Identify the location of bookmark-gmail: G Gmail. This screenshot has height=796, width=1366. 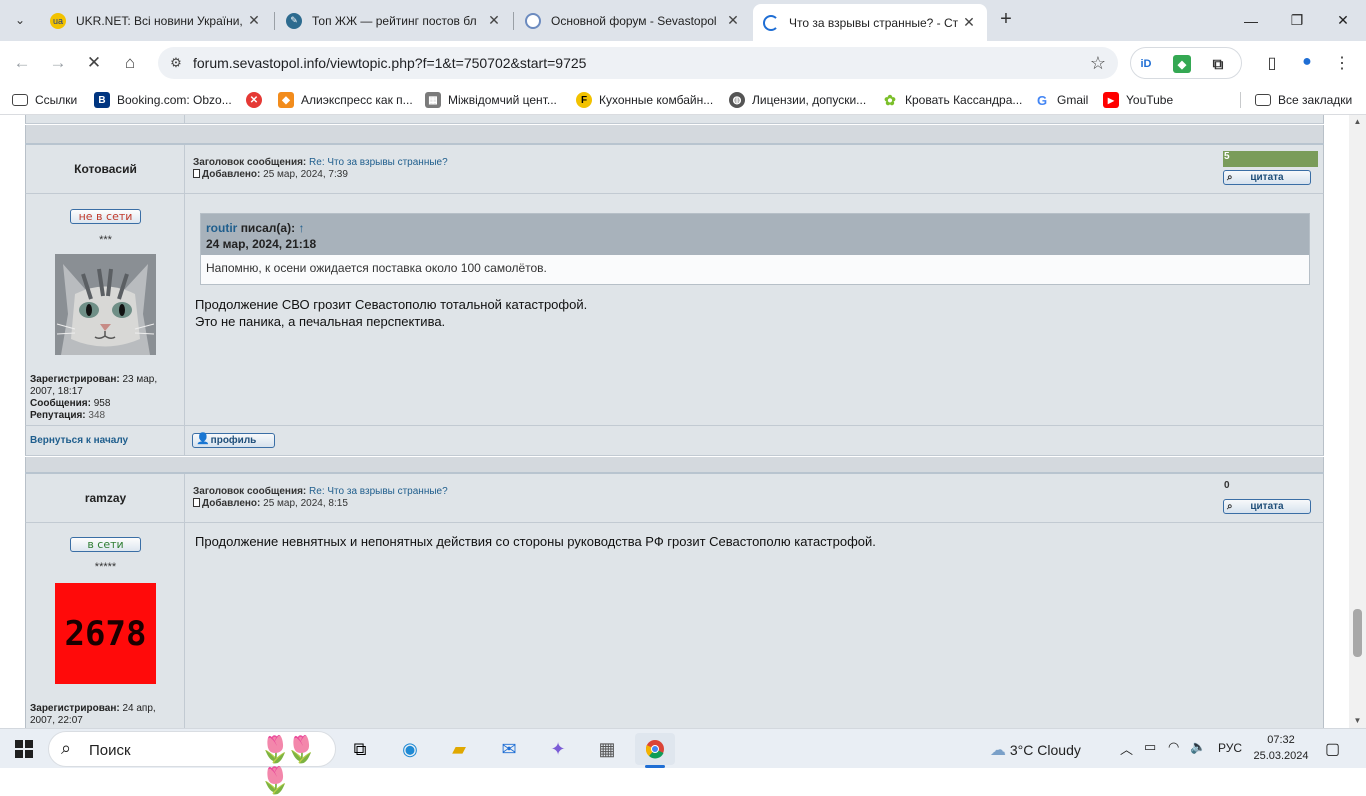
(1061, 100).